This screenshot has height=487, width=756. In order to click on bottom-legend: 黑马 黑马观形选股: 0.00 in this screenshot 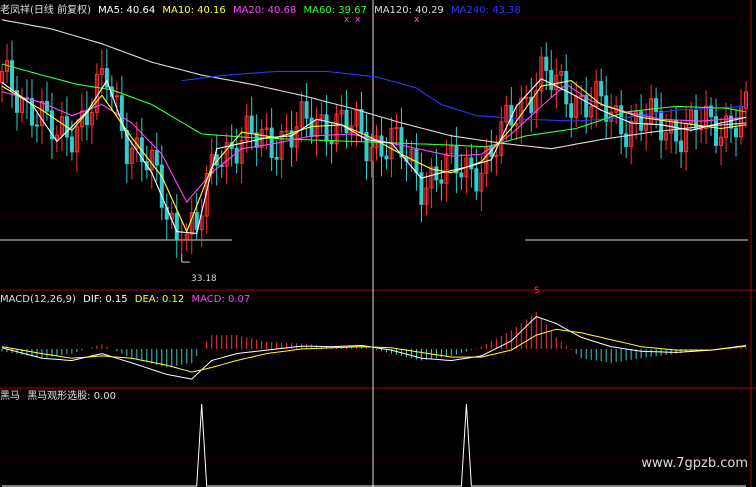, I will do `click(60, 397)`.